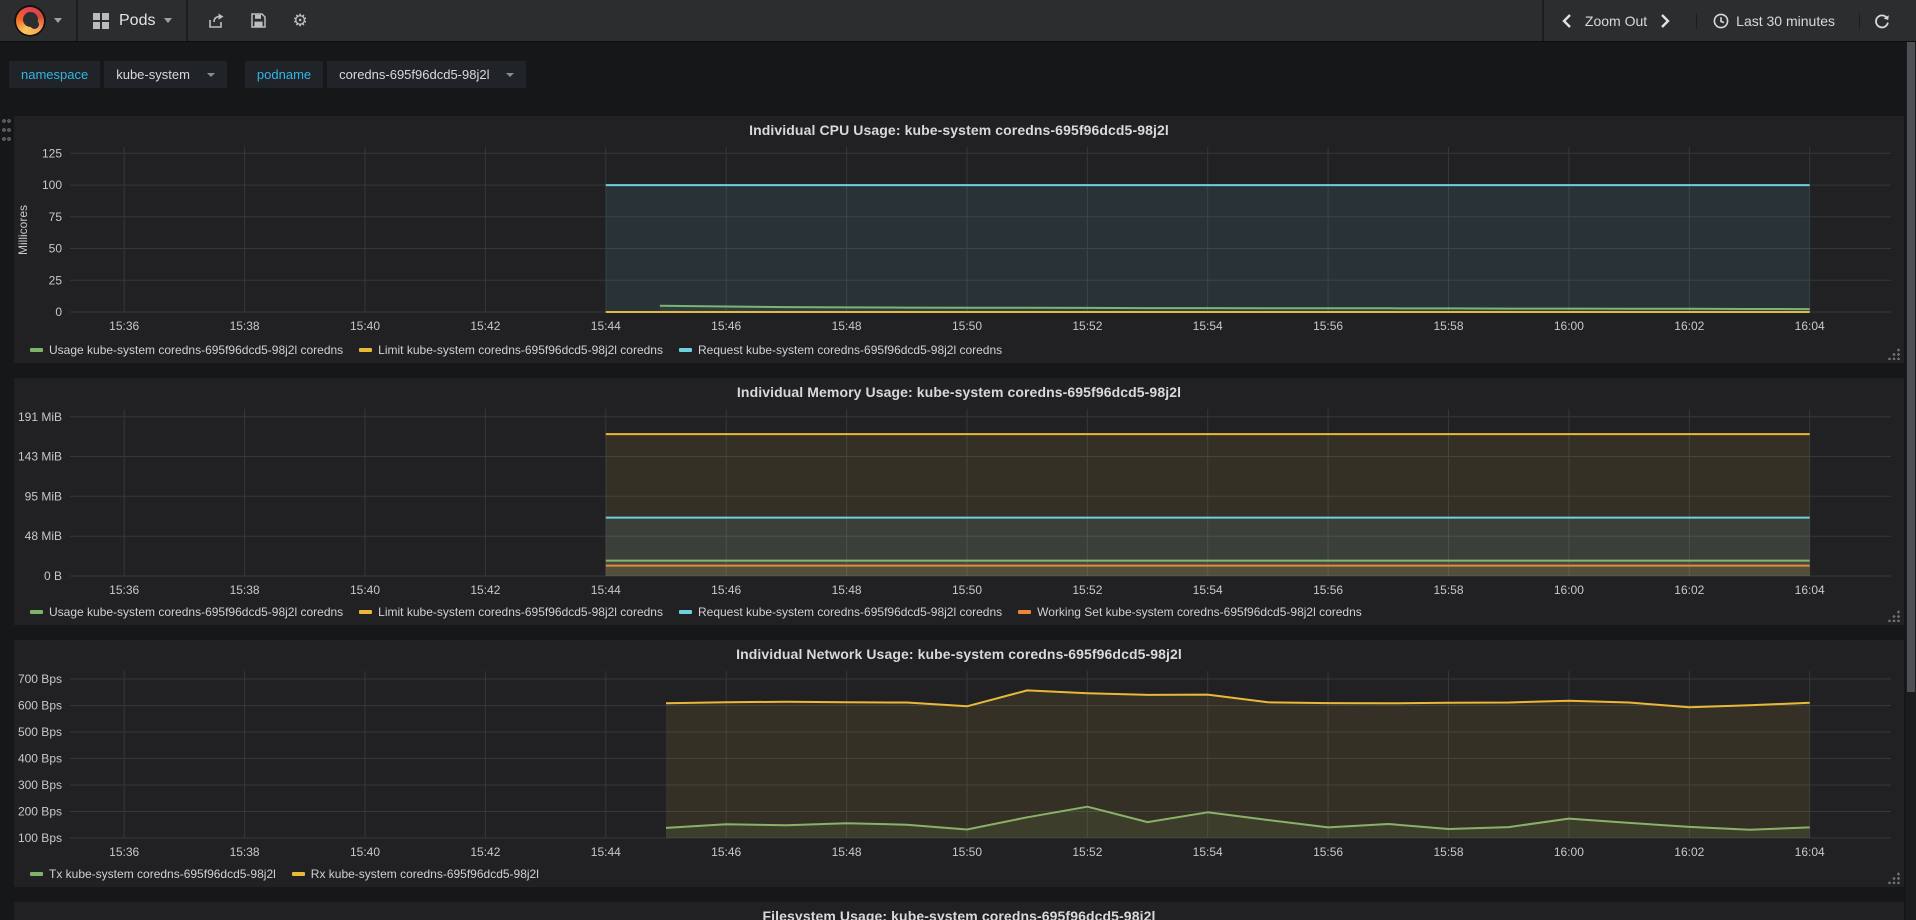 This screenshot has height=920, width=1916. What do you see at coordinates (40, 812) in the screenshot?
I see `svg-text: 200 Bps` at bounding box center [40, 812].